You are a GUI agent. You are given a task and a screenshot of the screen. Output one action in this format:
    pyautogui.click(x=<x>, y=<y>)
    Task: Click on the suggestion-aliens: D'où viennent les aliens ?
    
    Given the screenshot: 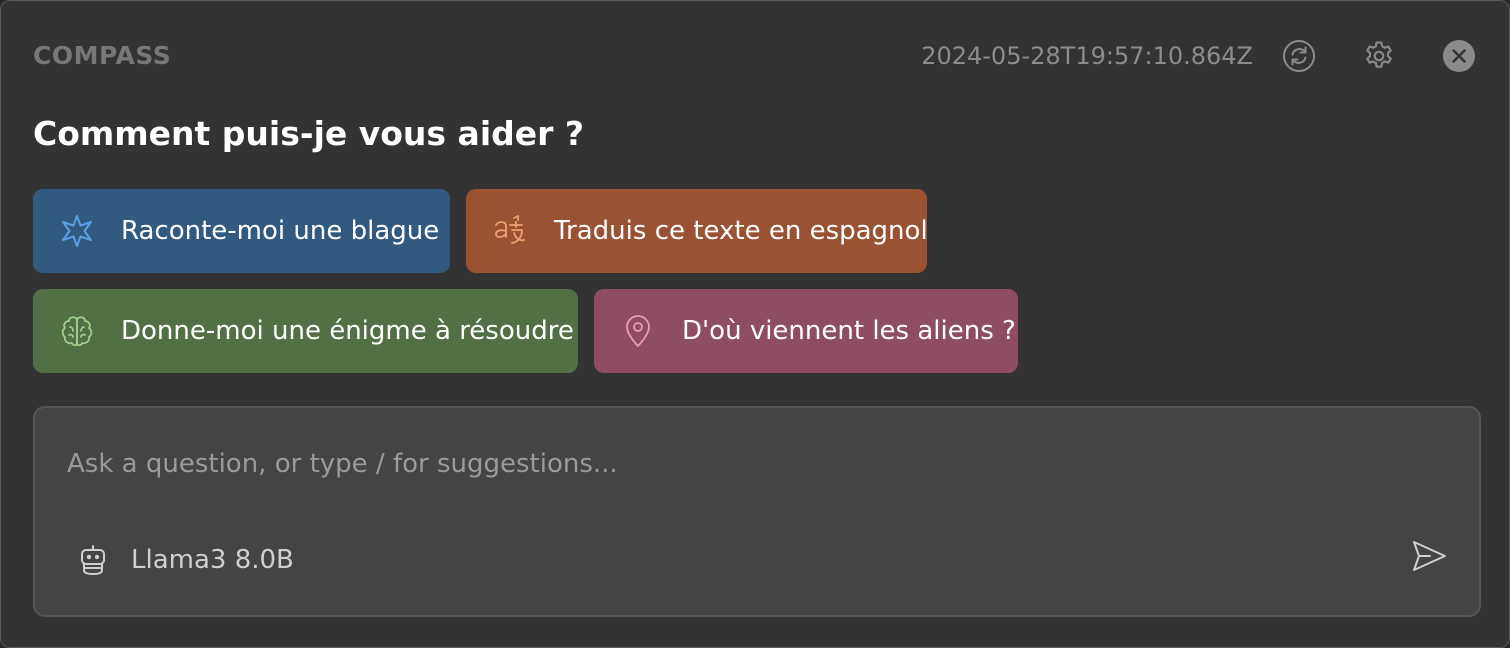 What is the action you would take?
    pyautogui.click(x=806, y=331)
    